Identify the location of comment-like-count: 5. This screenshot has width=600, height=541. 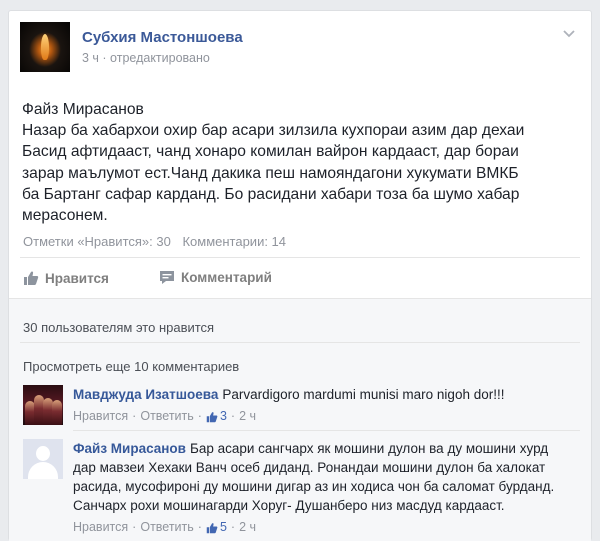
(216, 527).